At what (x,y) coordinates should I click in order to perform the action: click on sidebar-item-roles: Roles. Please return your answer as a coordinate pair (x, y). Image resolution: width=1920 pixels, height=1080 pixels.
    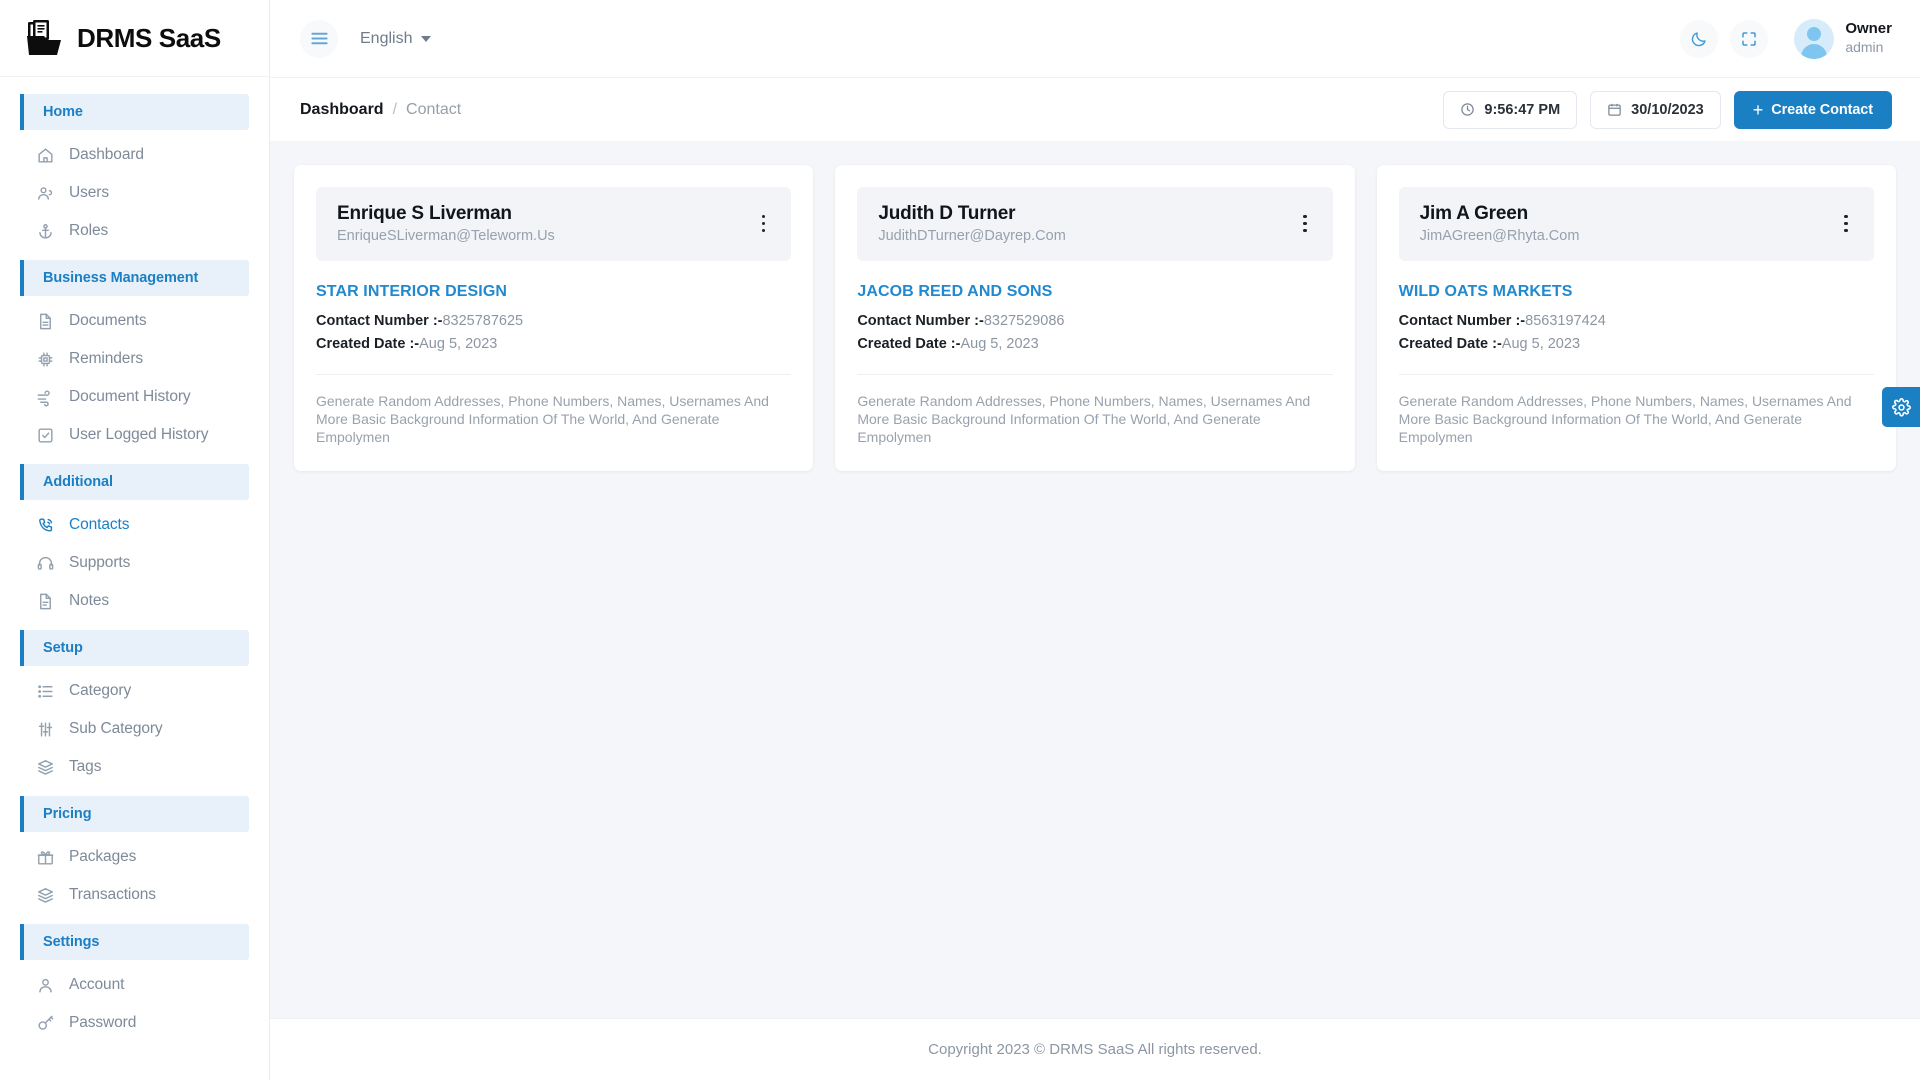
    Looking at the image, I should click on (134, 231).